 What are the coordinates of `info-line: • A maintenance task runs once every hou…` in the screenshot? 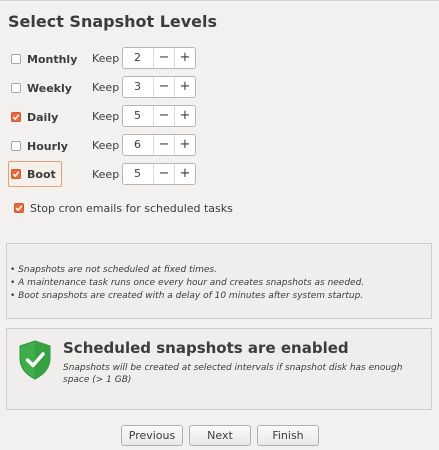 It's located at (187, 283).